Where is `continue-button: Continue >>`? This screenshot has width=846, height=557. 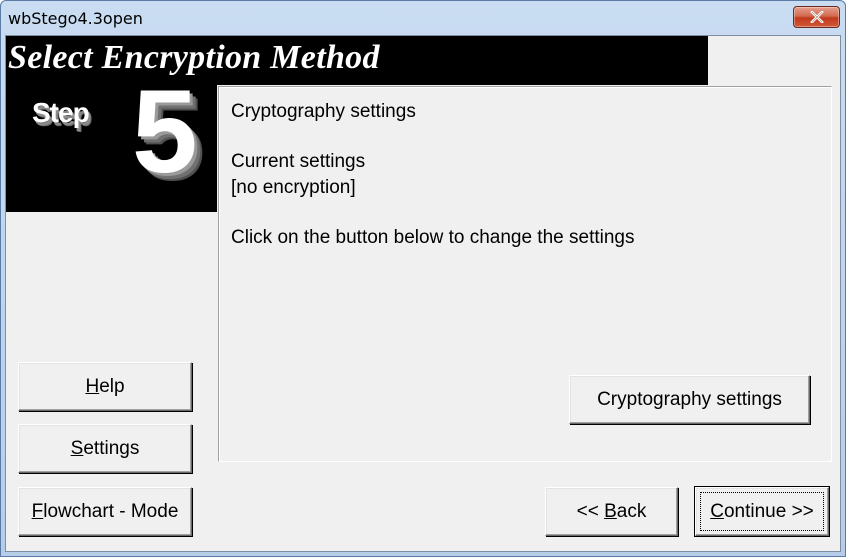 continue-button: Continue >> is located at coordinates (762, 511).